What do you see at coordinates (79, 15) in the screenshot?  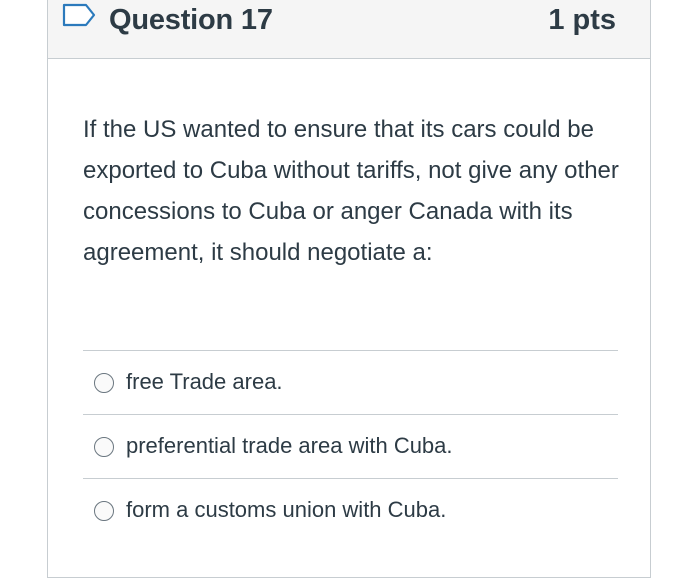 I see `flag-question-icon` at bounding box center [79, 15].